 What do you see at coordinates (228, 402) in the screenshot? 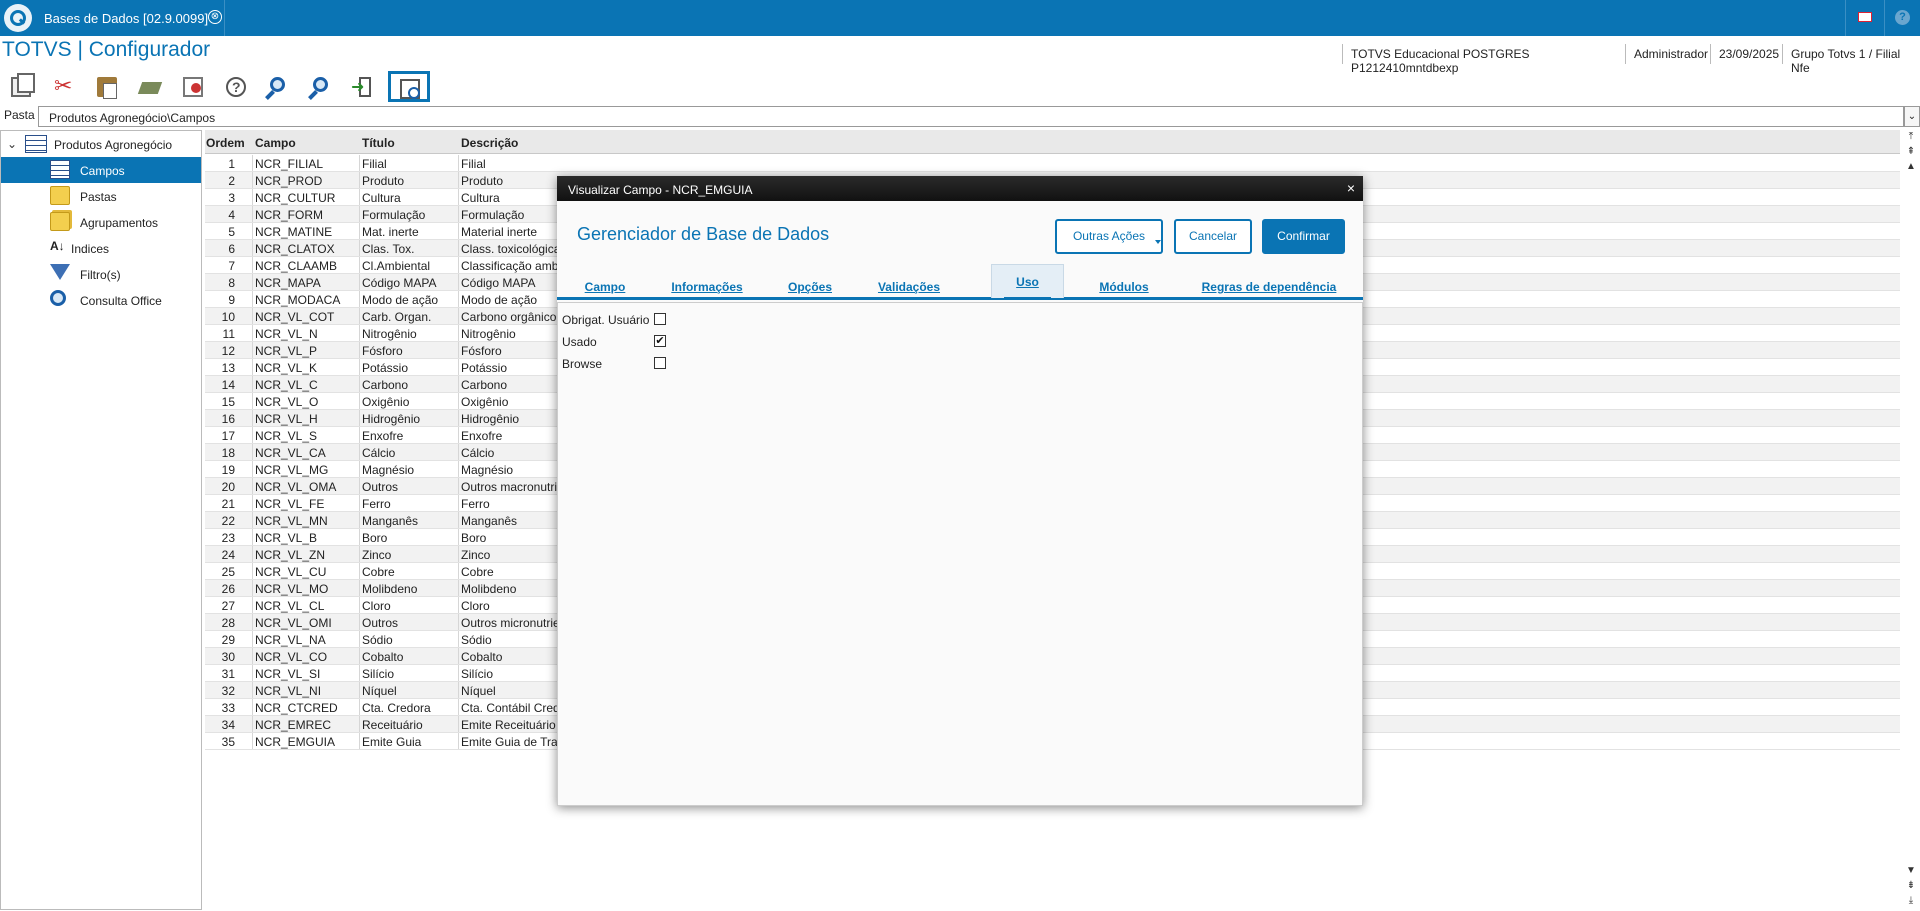
I see `cell-ordem: 15` at bounding box center [228, 402].